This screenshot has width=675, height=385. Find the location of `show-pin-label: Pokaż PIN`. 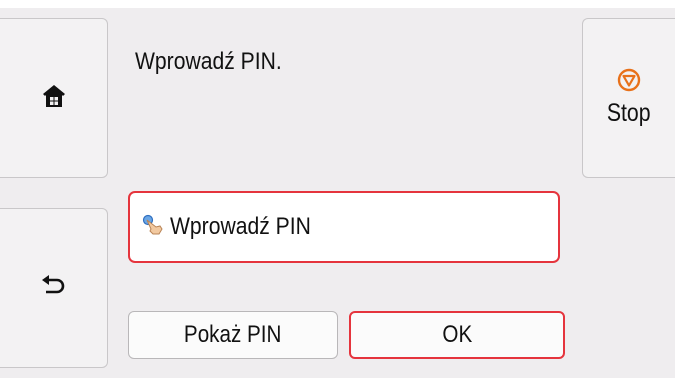

show-pin-label: Pokaż PIN is located at coordinates (233, 334).